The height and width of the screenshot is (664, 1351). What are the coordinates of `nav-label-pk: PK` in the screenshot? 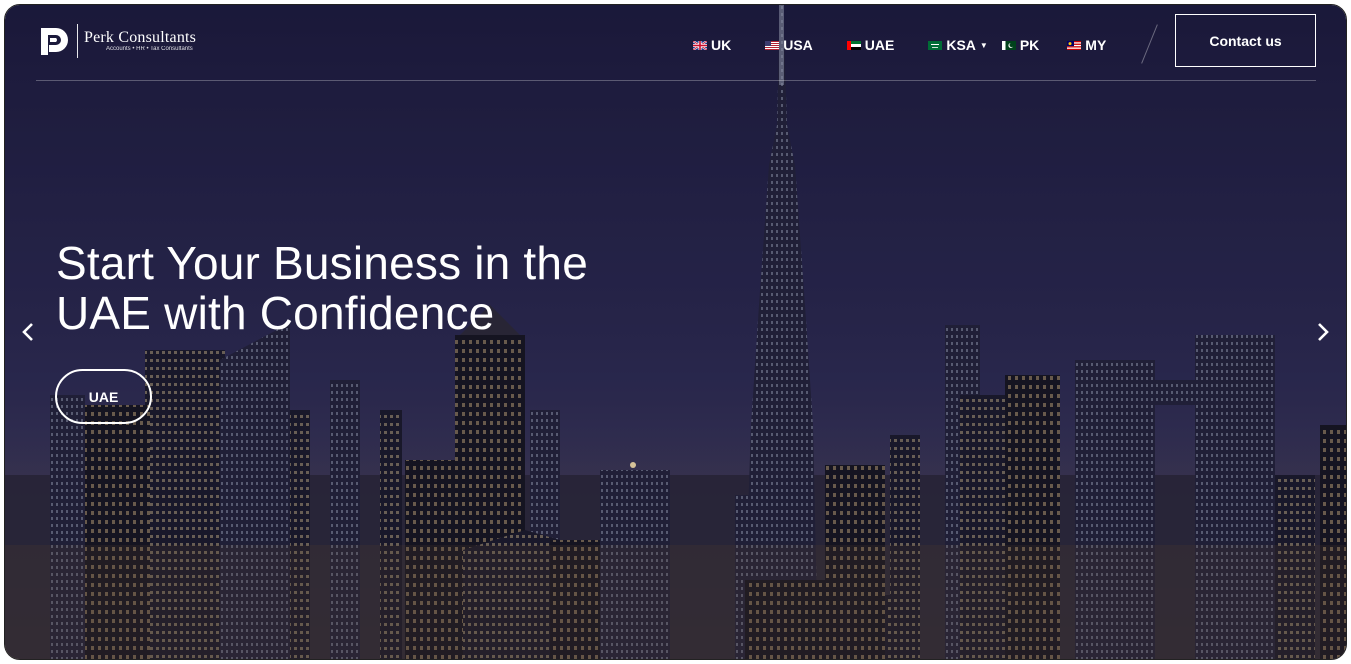 It's located at (1029, 45).